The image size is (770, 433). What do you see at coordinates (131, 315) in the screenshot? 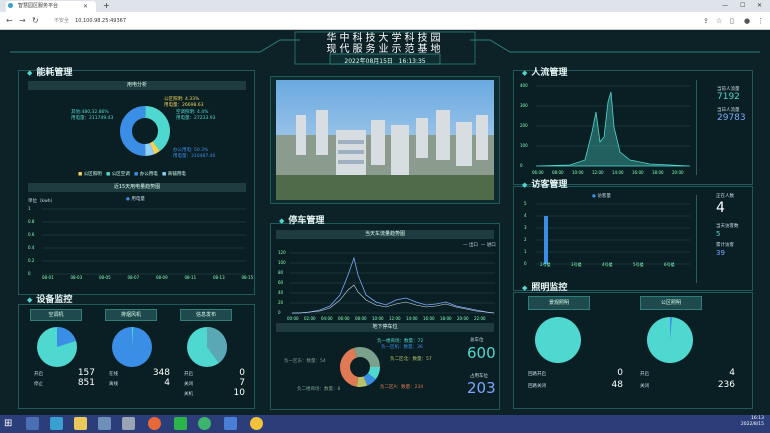
I see `device-group-header: 排烟风机` at bounding box center [131, 315].